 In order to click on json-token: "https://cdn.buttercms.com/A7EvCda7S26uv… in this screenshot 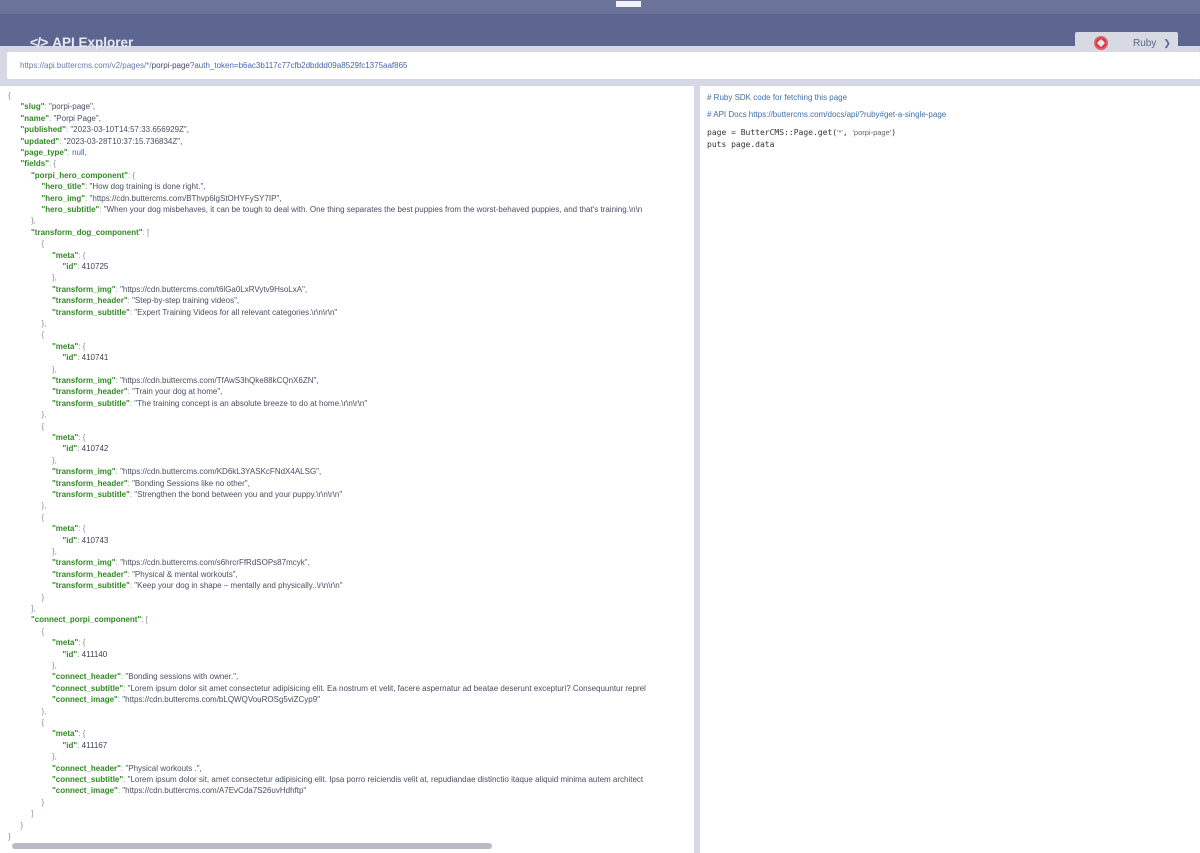, I will do `click(214, 791)`.